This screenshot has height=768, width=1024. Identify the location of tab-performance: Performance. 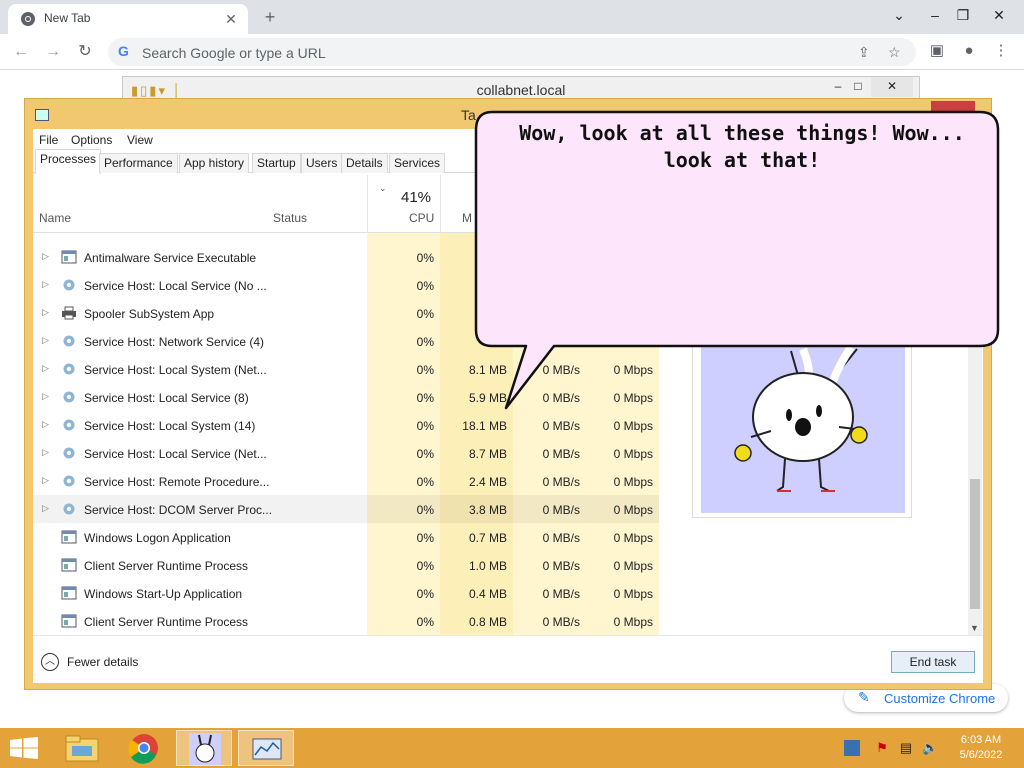
(138, 163).